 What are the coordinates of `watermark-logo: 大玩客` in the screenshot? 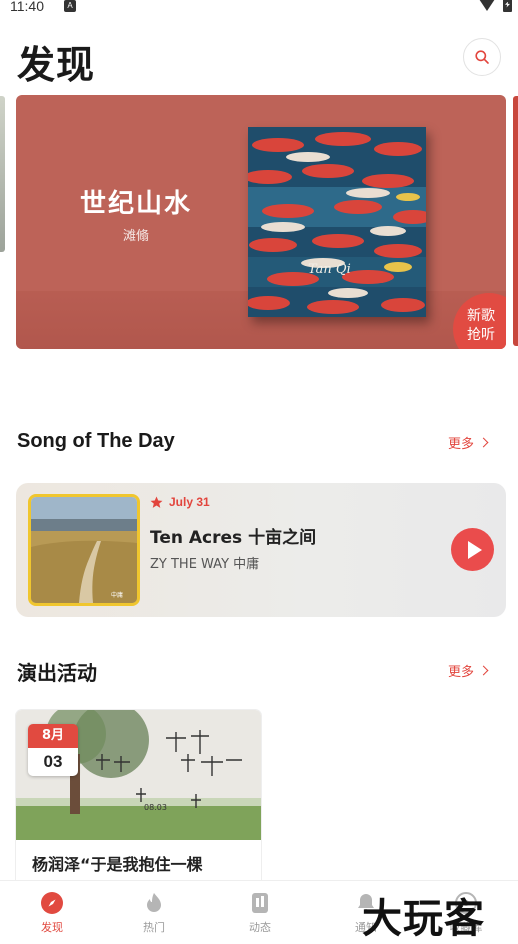 It's located at (423, 918).